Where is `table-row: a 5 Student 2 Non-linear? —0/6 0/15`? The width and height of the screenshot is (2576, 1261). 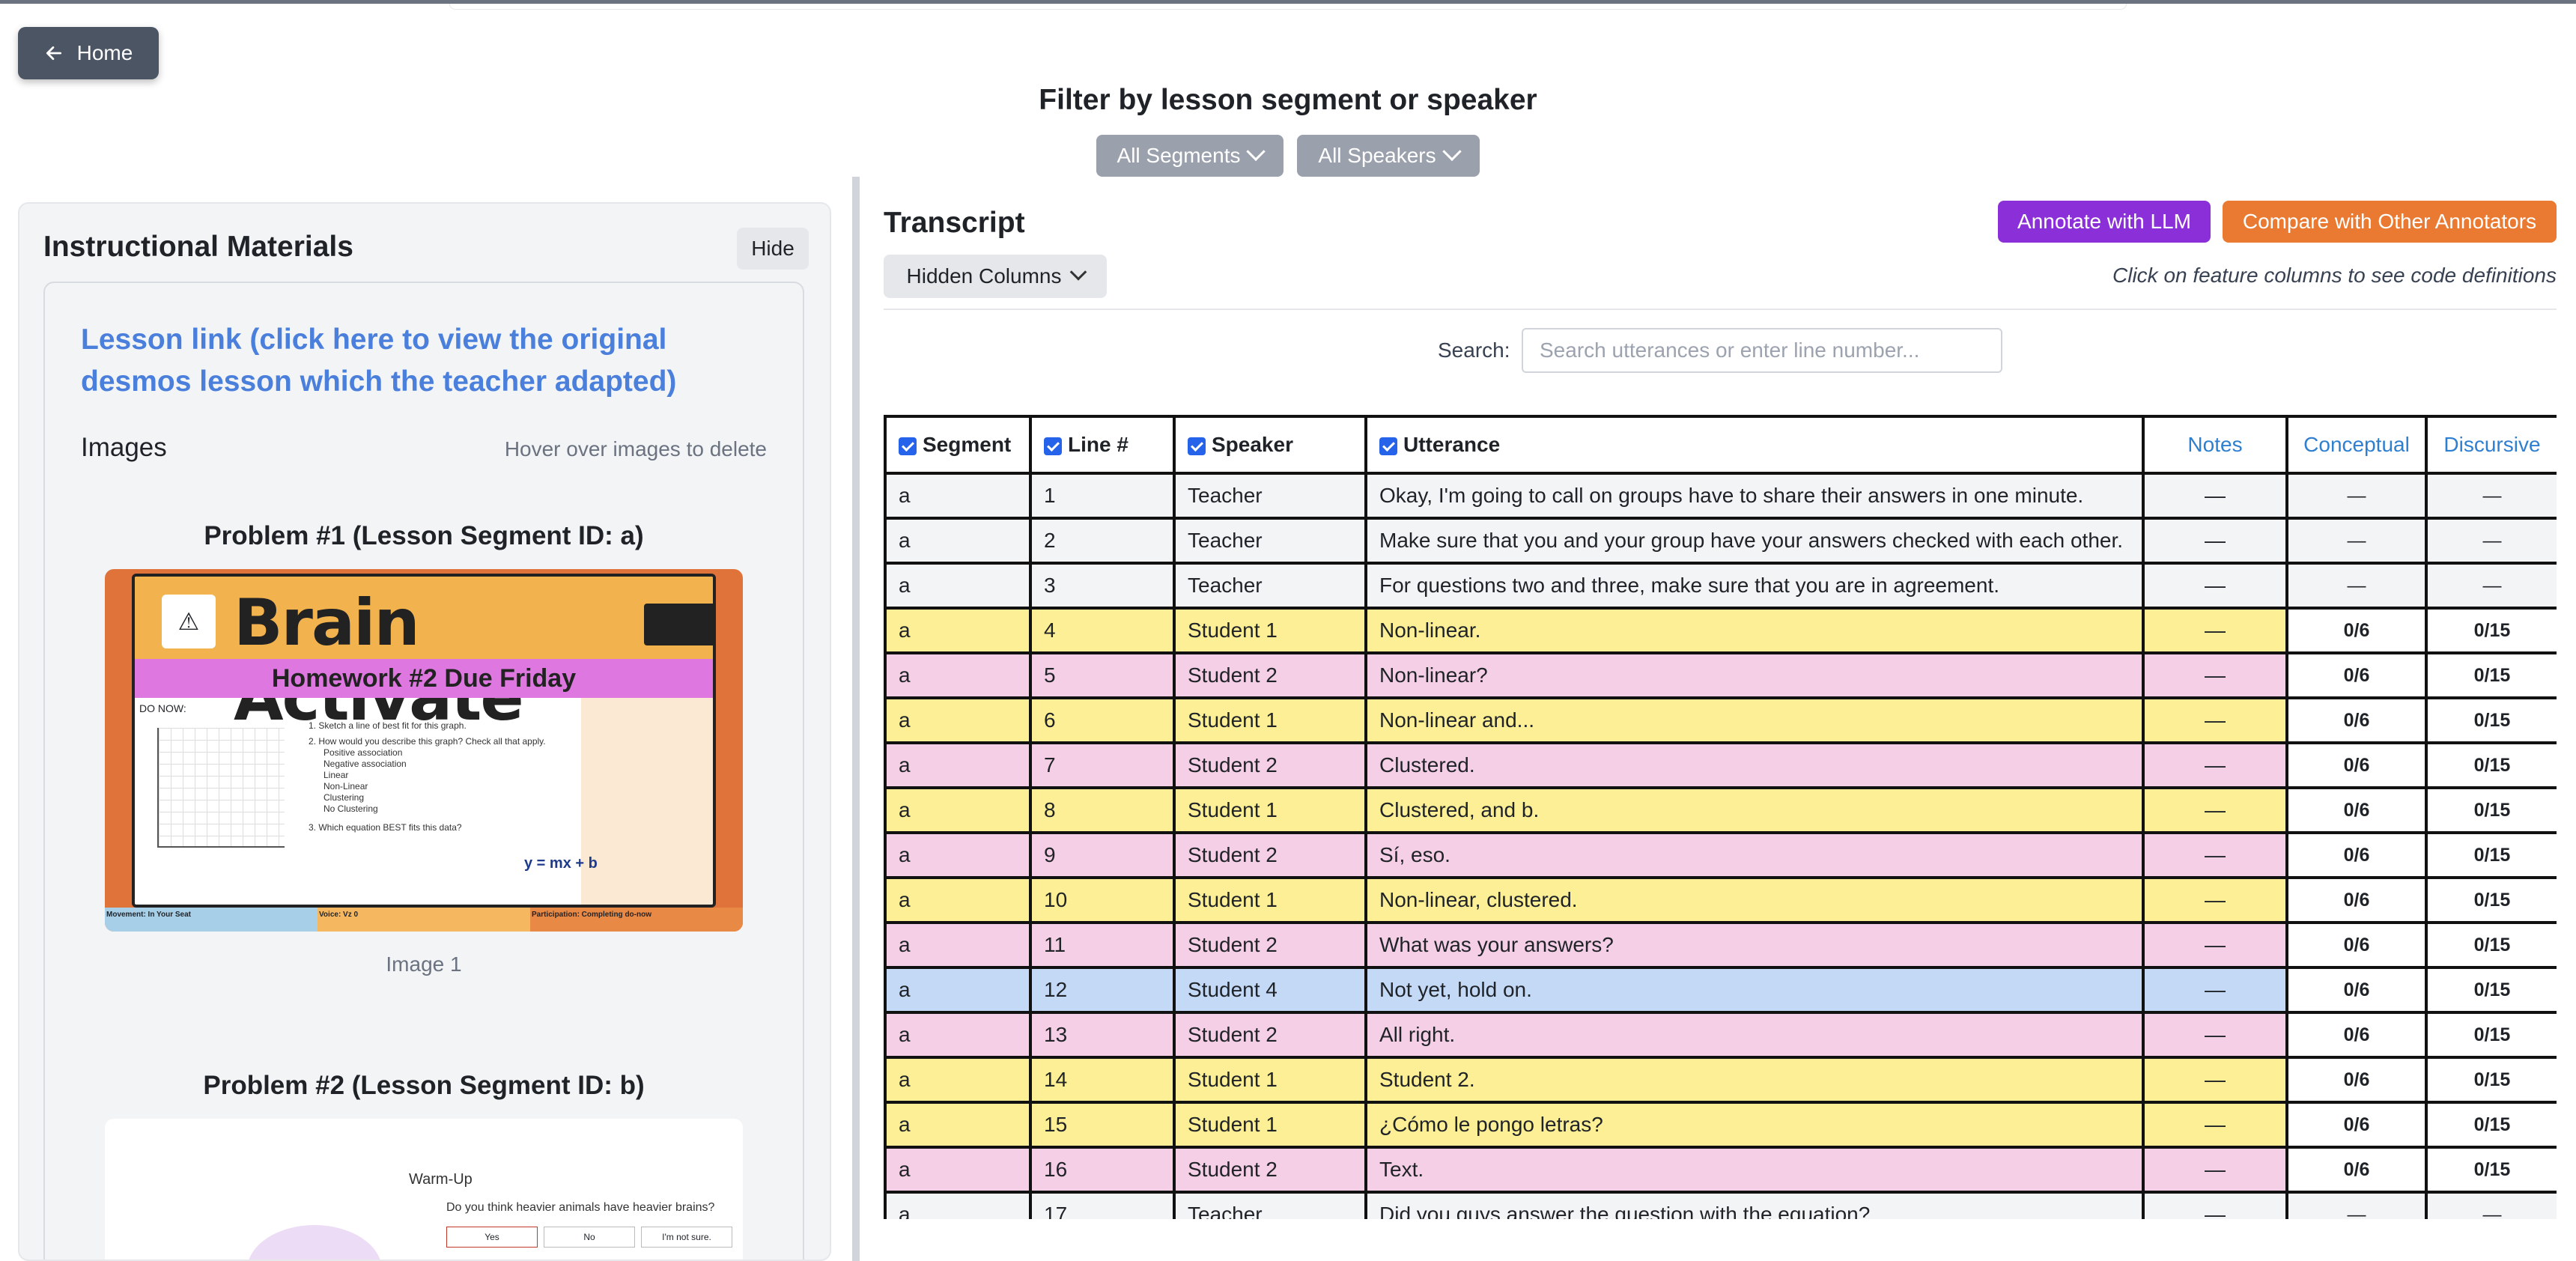 table-row: a 5 Student 2 Non-linear? —0/6 0/15 is located at coordinates (1720, 675).